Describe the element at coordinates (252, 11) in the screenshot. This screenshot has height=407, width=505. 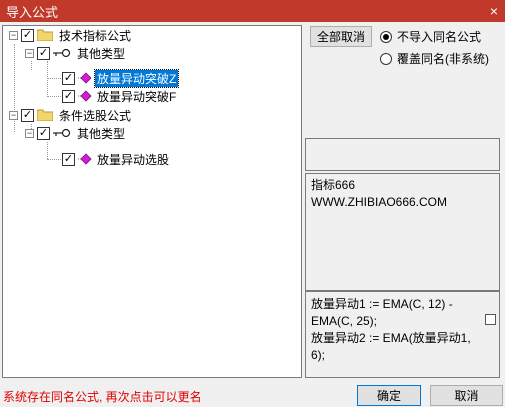
I see `title-bar: 导入公式 ×` at that location.